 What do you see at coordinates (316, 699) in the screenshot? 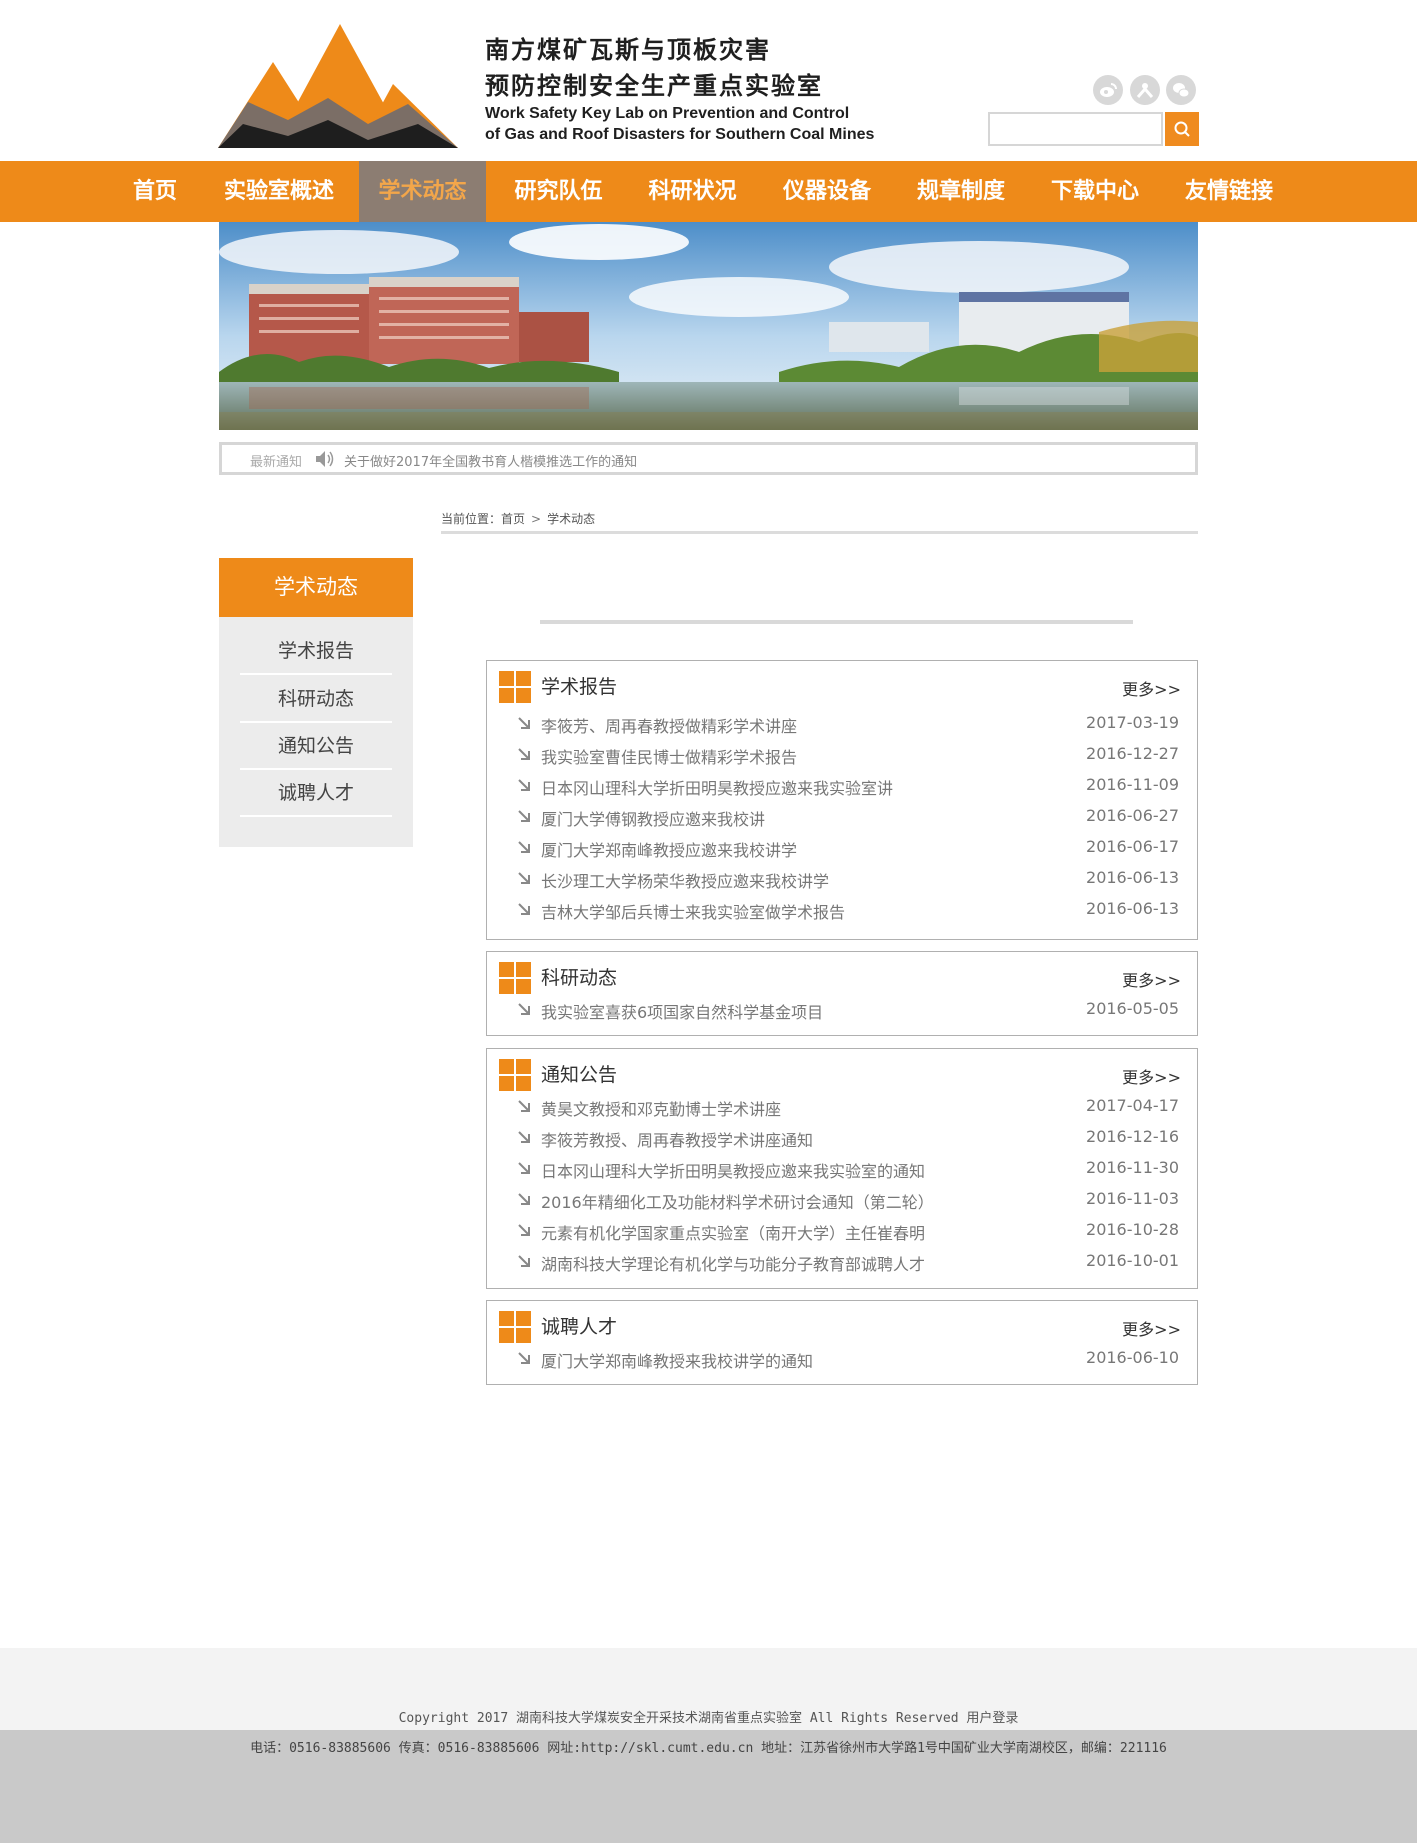
I see `sidebar-item-research-news: 科研动态` at bounding box center [316, 699].